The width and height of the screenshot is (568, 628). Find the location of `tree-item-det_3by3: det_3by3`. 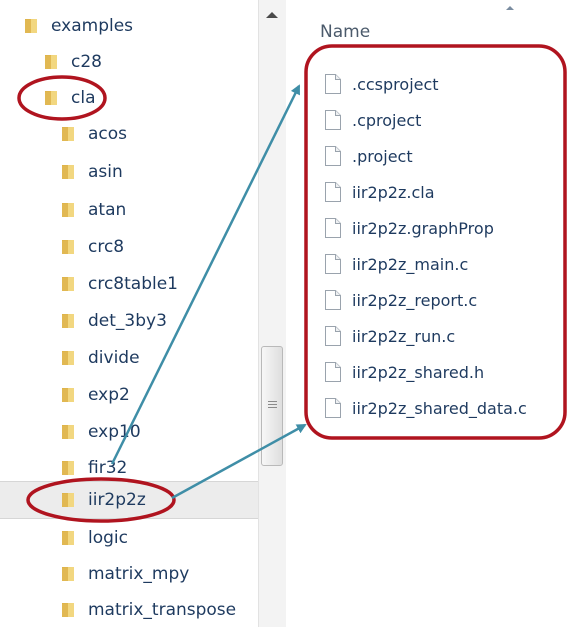

tree-item-det_3by3: det_3by3 is located at coordinates (113, 321).